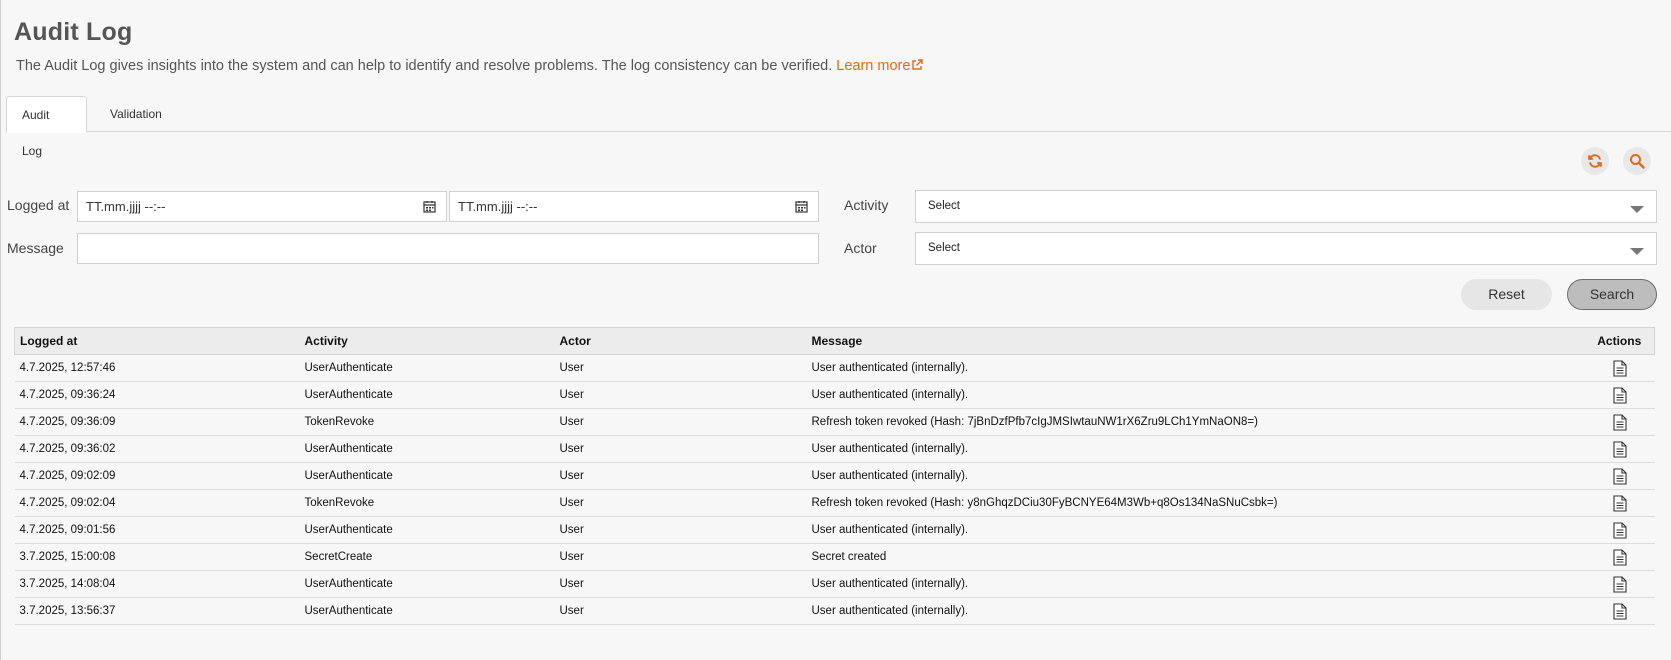 The width and height of the screenshot is (1671, 660). Describe the element at coordinates (873, 66) in the screenshot. I see `learn-more-label: Learn more` at that location.